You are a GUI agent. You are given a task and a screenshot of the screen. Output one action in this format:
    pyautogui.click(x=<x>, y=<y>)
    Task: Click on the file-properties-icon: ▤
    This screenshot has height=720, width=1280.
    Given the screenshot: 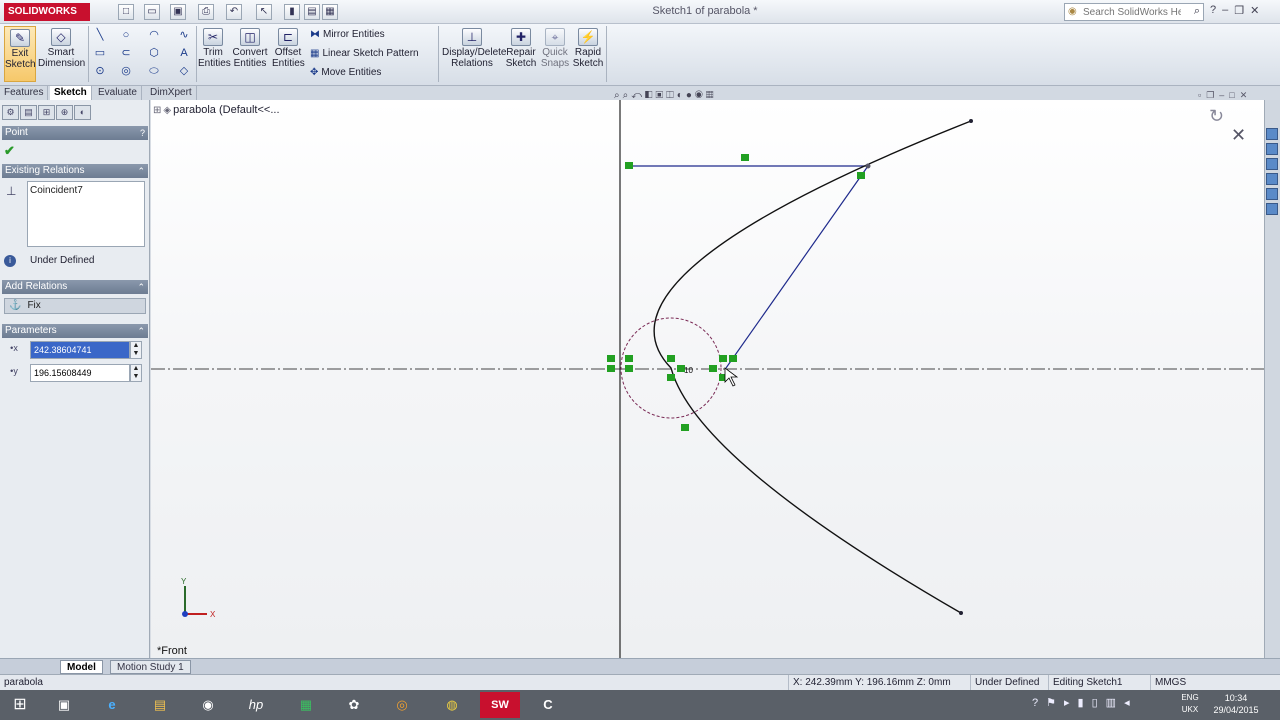 What is the action you would take?
    pyautogui.click(x=312, y=12)
    